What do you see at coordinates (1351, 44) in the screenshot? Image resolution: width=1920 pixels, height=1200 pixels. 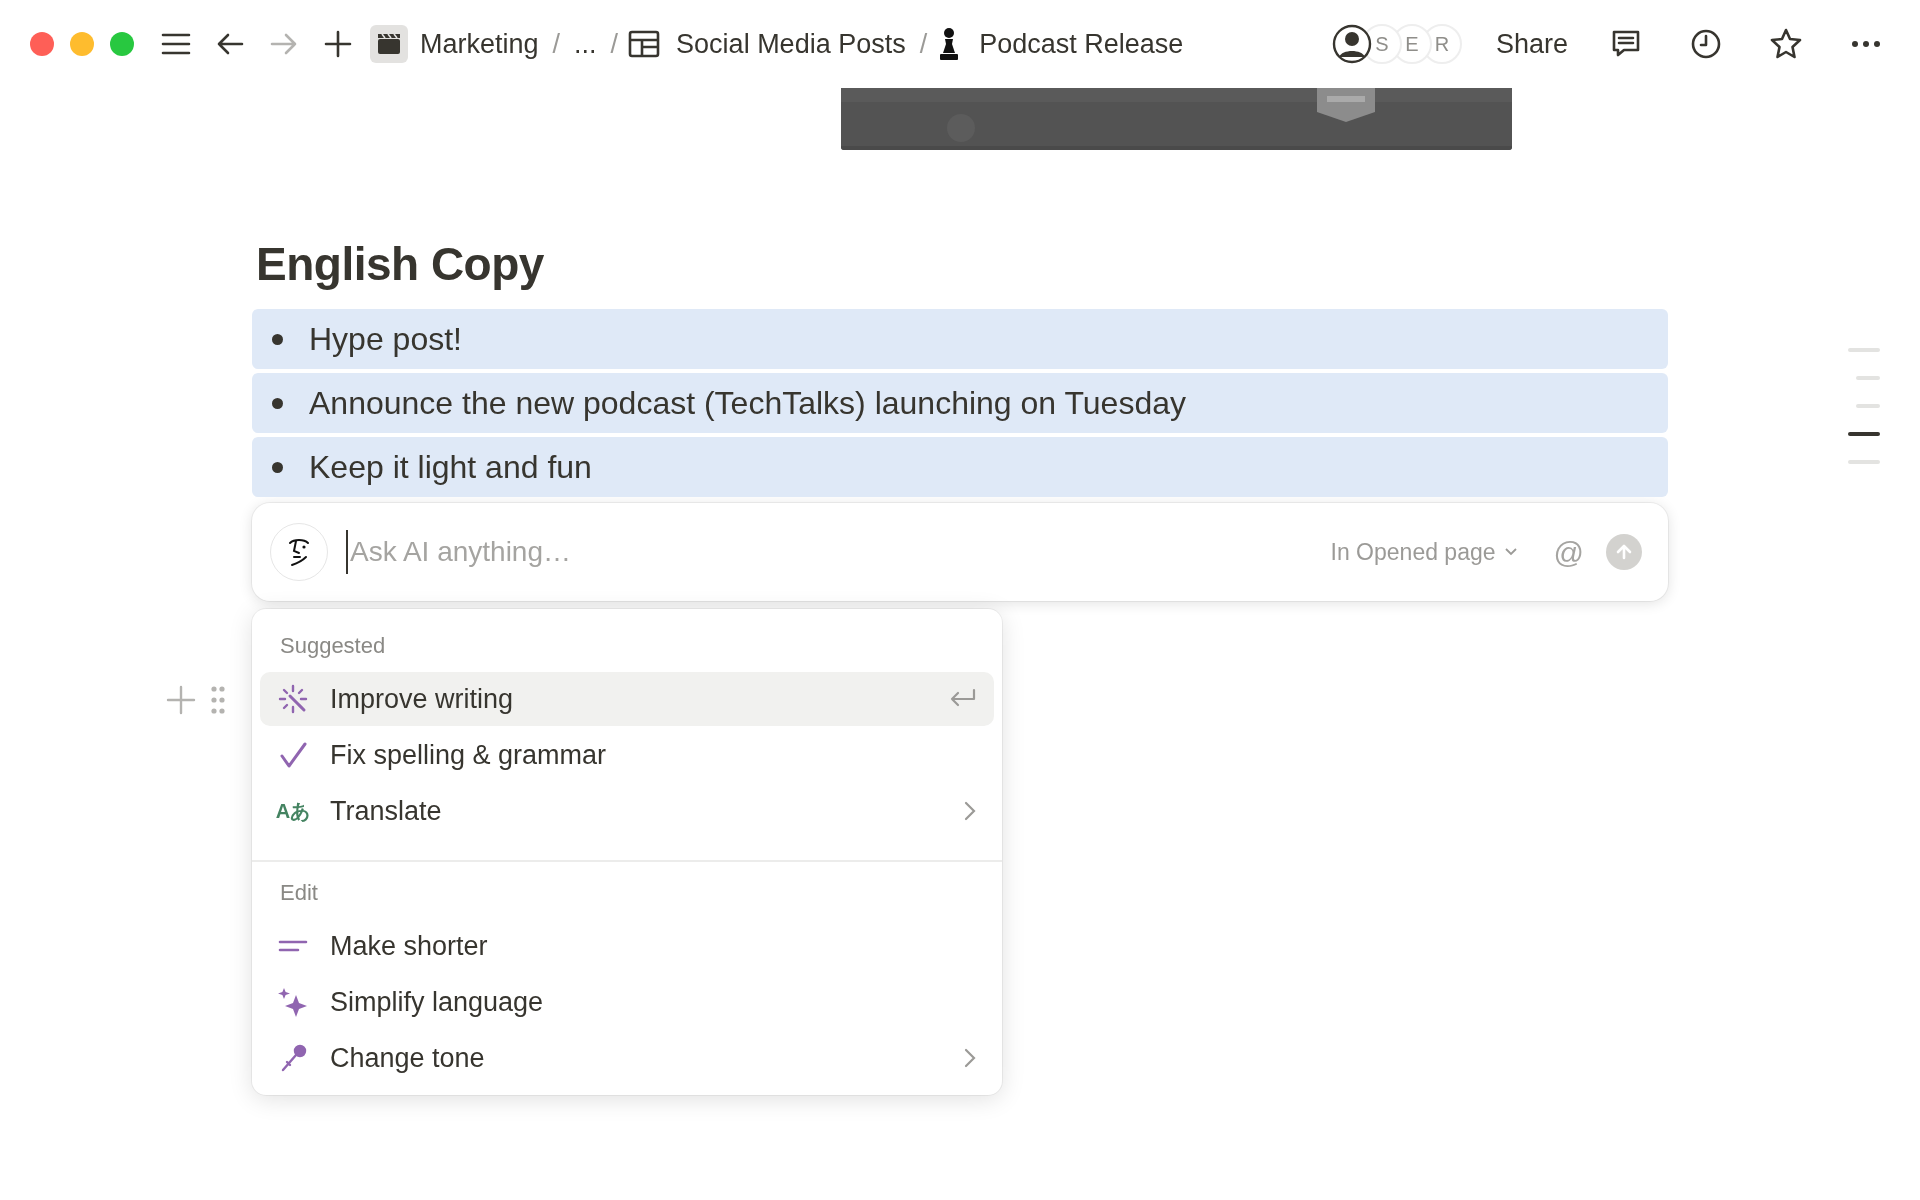 I see `avatar-icon` at bounding box center [1351, 44].